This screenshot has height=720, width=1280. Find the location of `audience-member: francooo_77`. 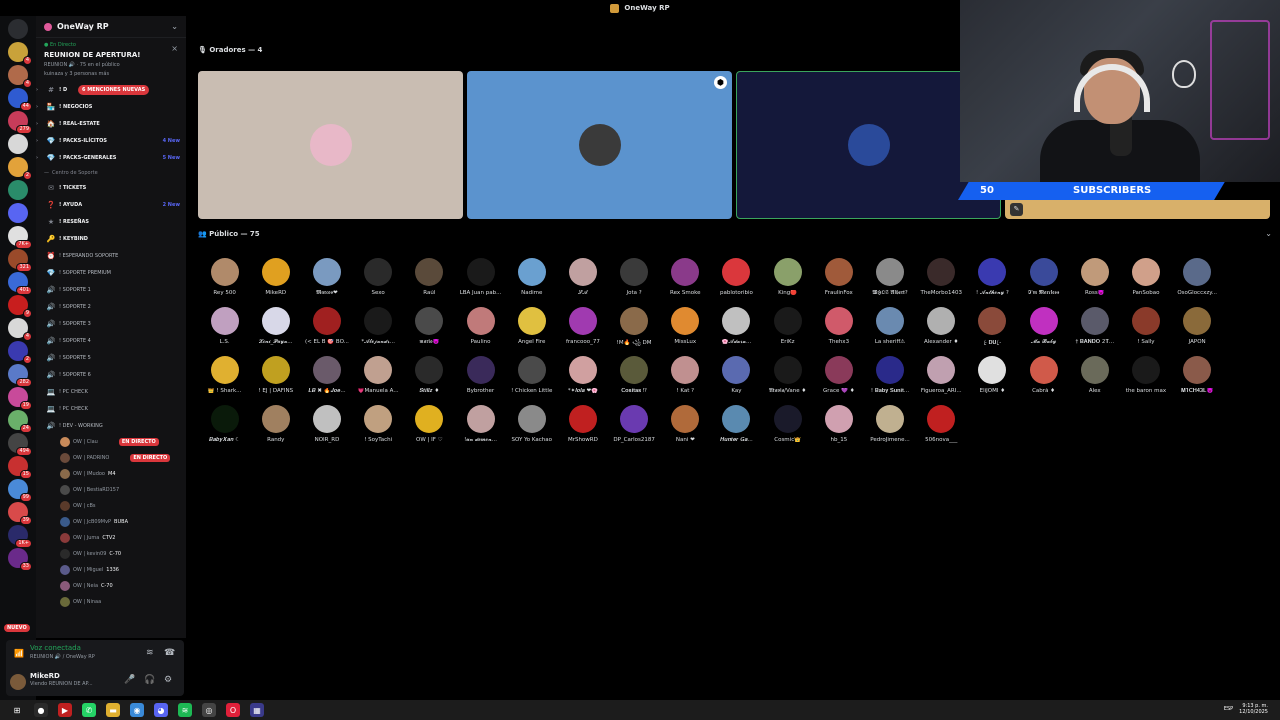

audience-member: francooo_77 is located at coordinates (582, 331).